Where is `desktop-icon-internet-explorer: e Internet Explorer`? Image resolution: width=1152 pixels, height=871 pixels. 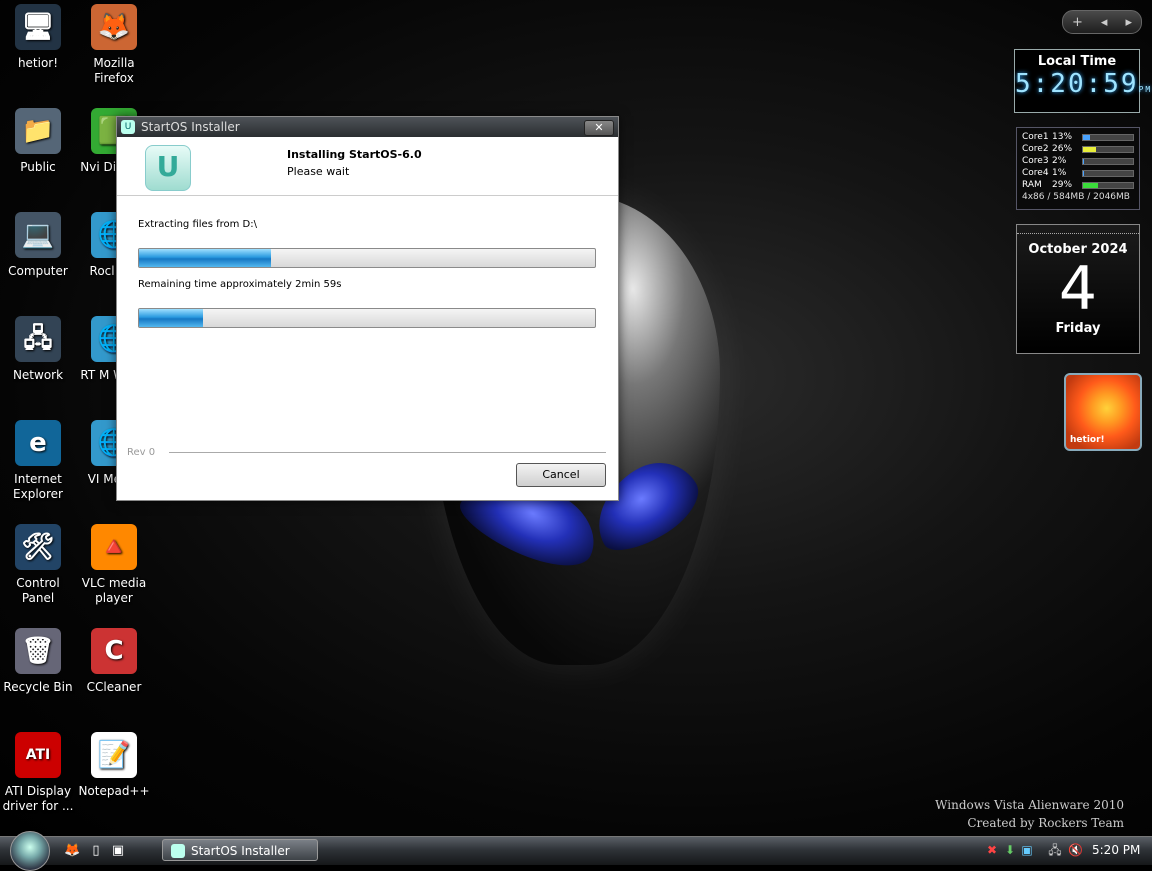 desktop-icon-internet-explorer: e Internet Explorer is located at coordinates (38, 461).